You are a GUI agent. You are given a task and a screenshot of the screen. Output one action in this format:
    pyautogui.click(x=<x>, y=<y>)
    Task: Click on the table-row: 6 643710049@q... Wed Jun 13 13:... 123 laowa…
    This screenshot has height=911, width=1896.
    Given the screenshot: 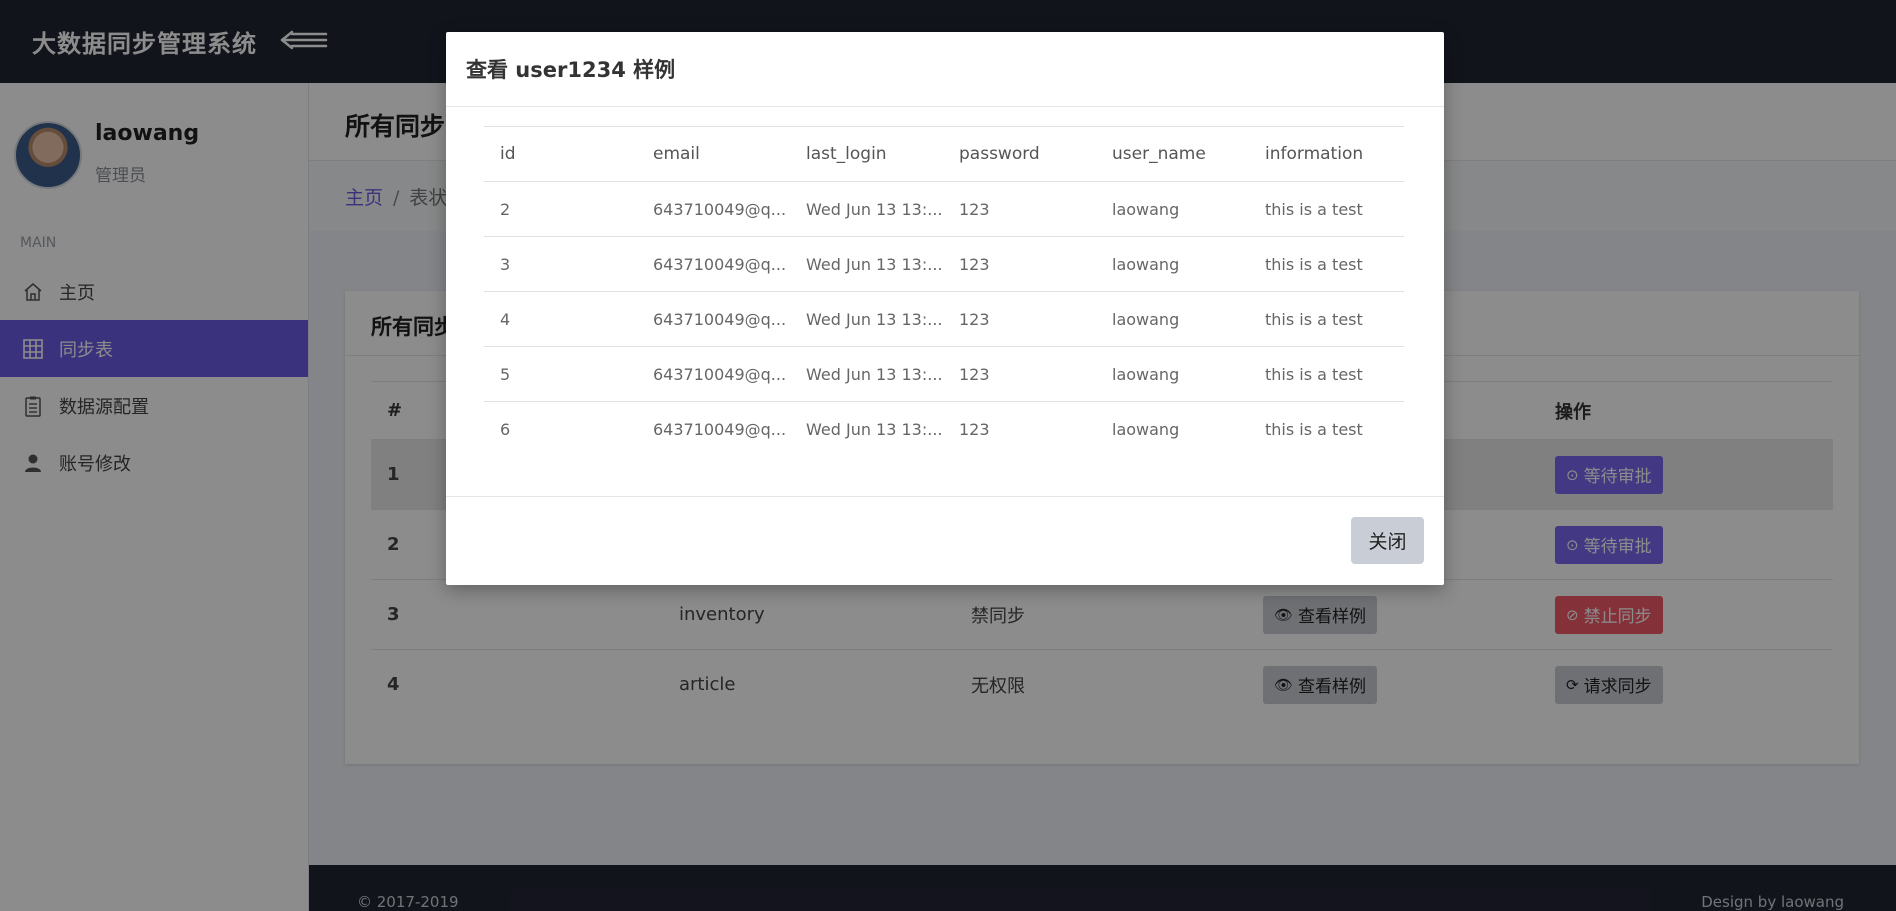 What is the action you would take?
    pyautogui.click(x=944, y=429)
    